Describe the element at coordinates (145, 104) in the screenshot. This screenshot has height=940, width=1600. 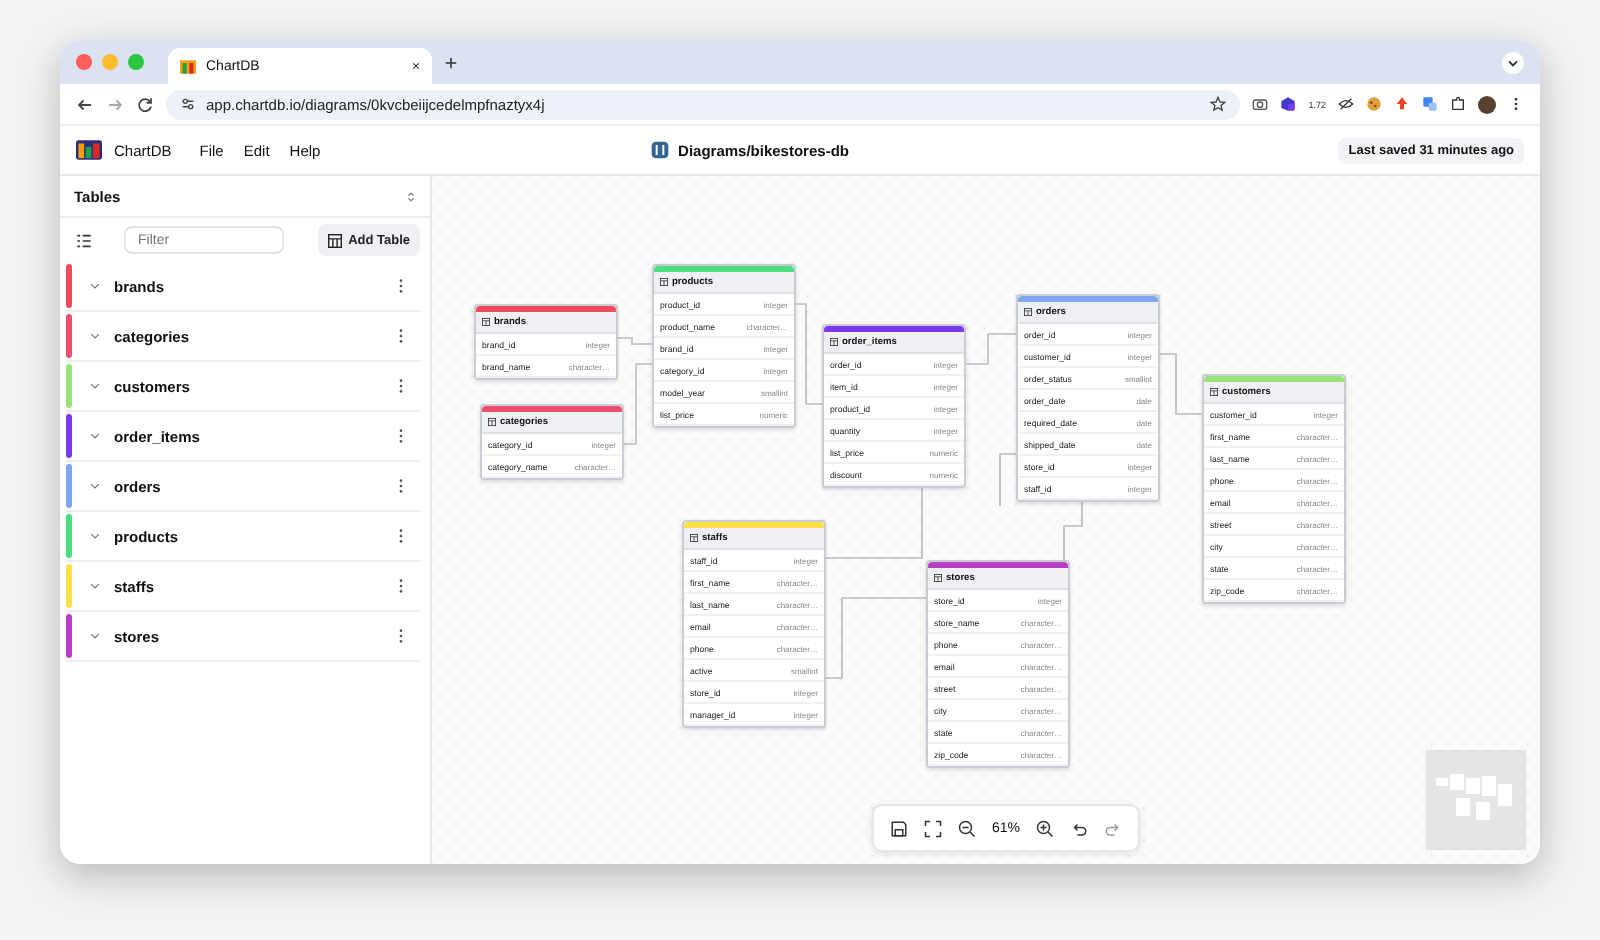
I see `reload-icon` at that location.